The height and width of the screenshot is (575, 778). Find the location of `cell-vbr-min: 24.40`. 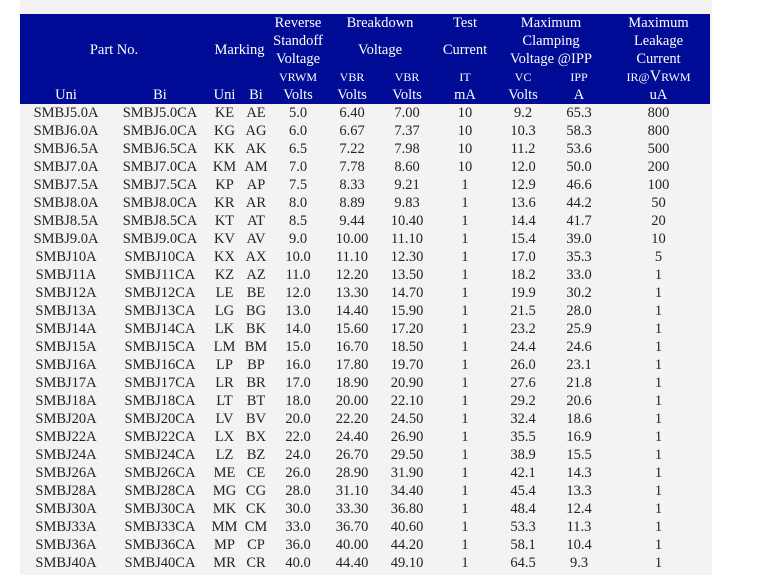

cell-vbr-min: 24.40 is located at coordinates (352, 437).